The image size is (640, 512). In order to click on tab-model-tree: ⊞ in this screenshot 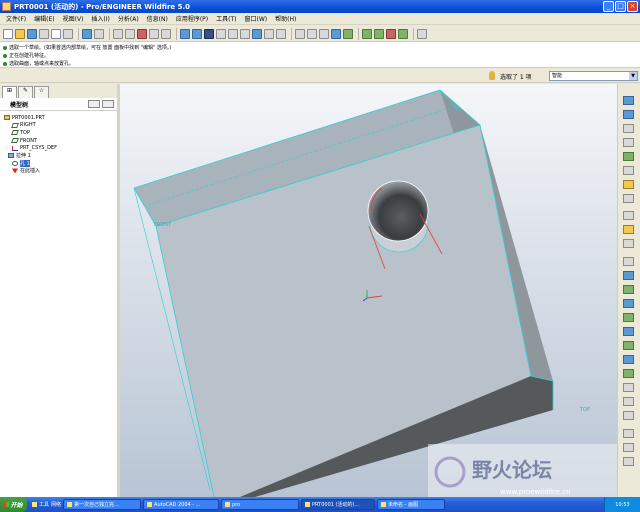, I will do `click(9, 92)`.